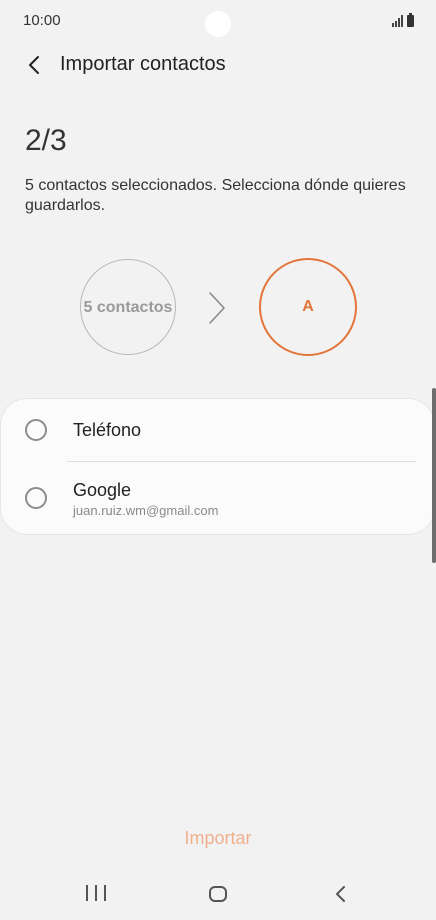 Image resolution: width=436 pixels, height=920 pixels. I want to click on navigation-bar, so click(218, 895).